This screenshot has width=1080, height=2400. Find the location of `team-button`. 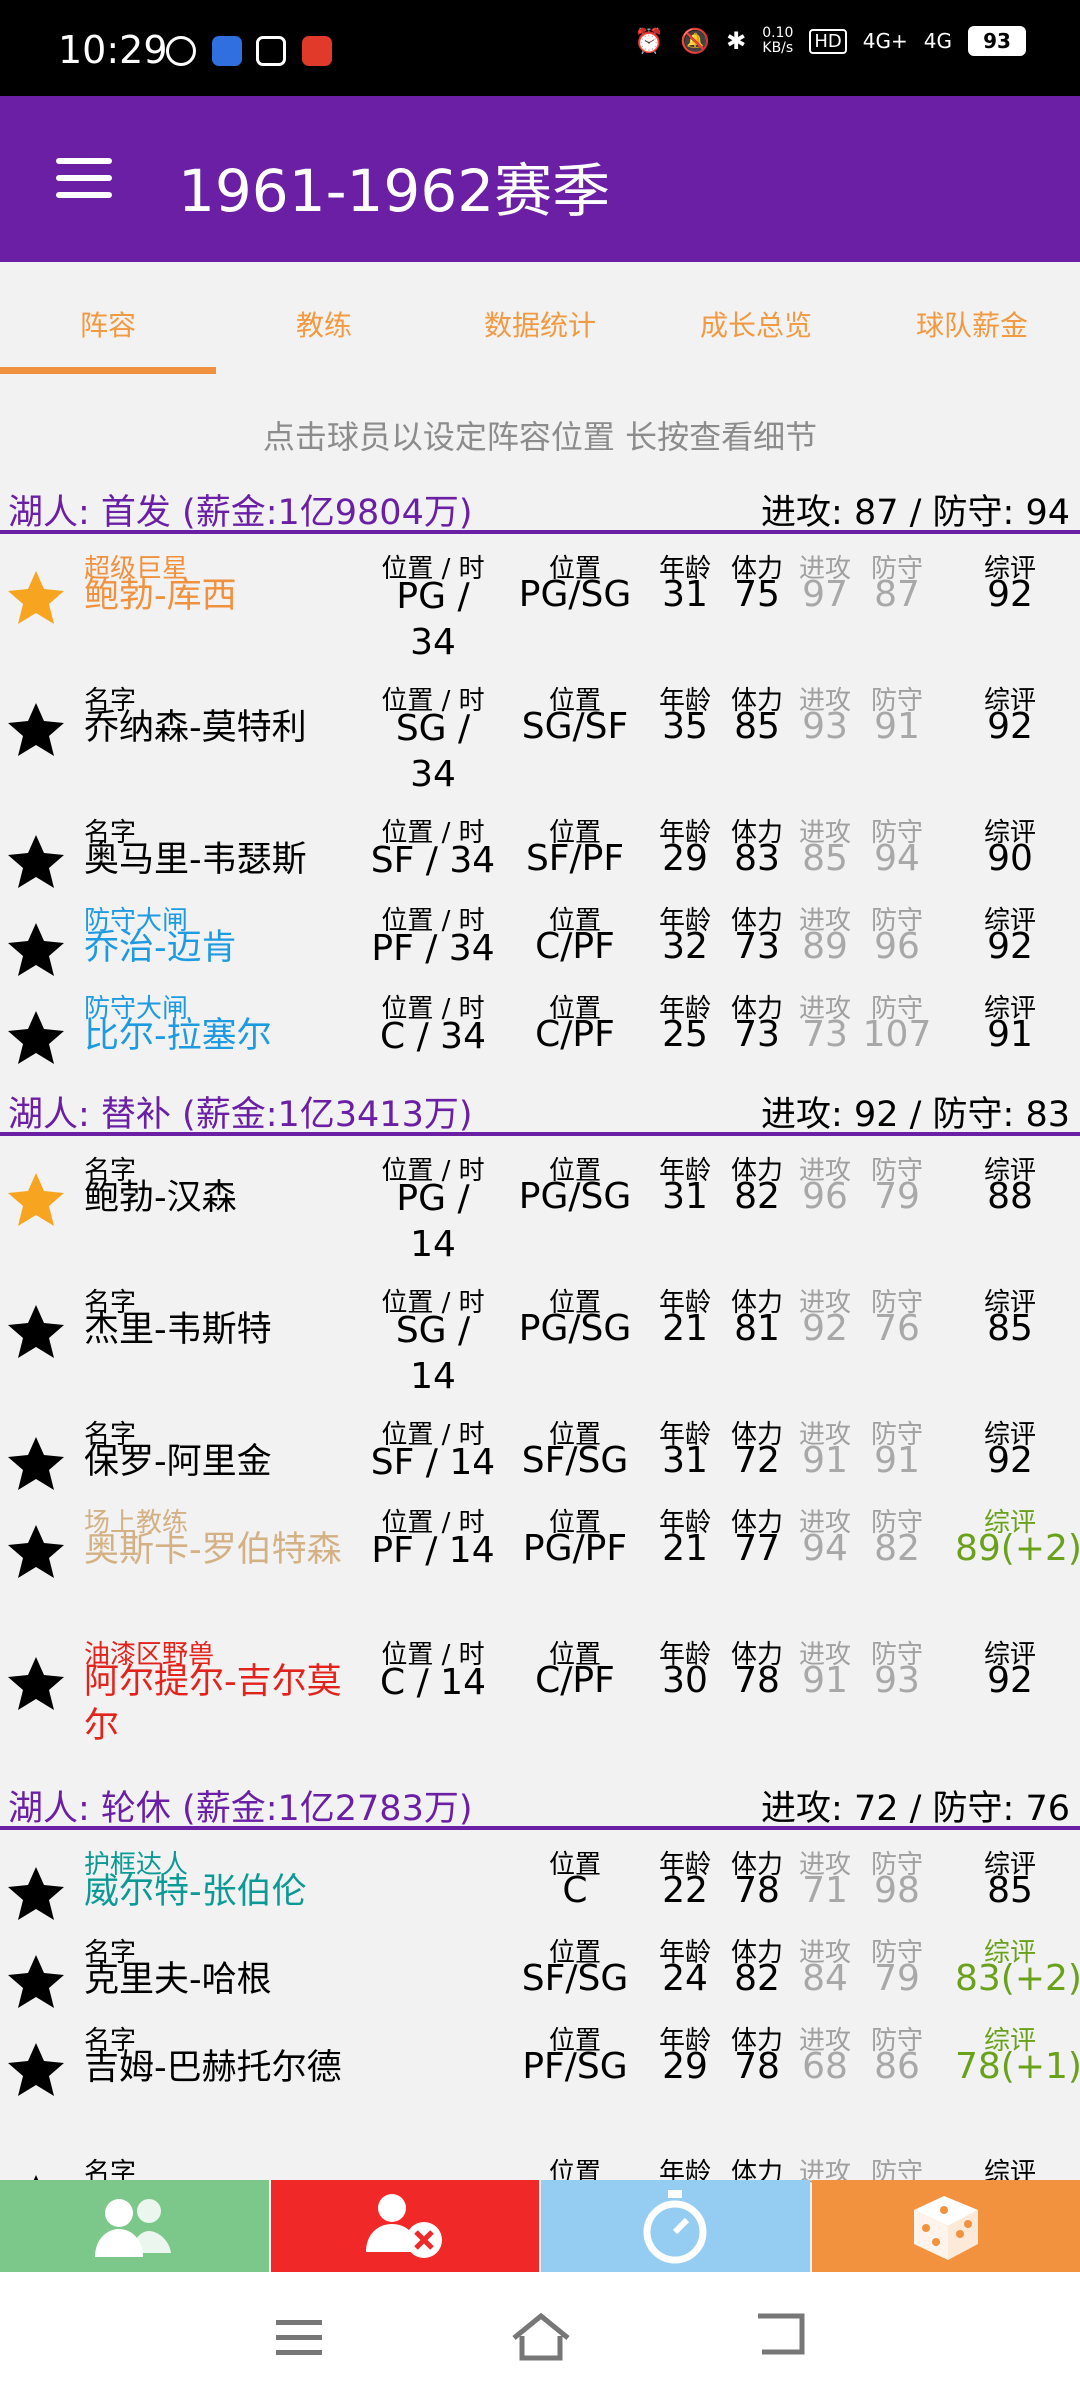

team-button is located at coordinates (134, 2226).